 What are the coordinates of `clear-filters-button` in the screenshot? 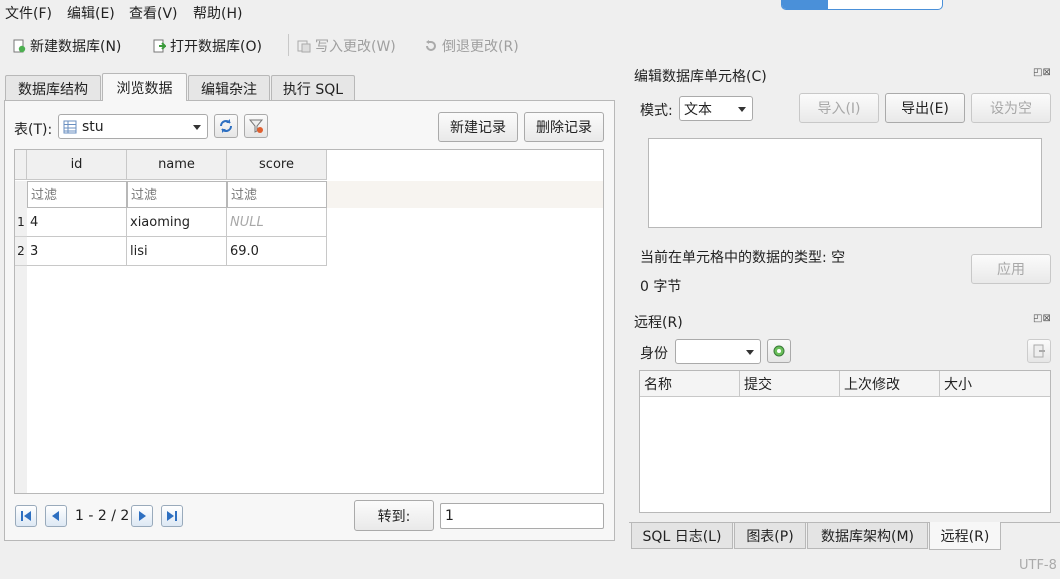 It's located at (256, 126).